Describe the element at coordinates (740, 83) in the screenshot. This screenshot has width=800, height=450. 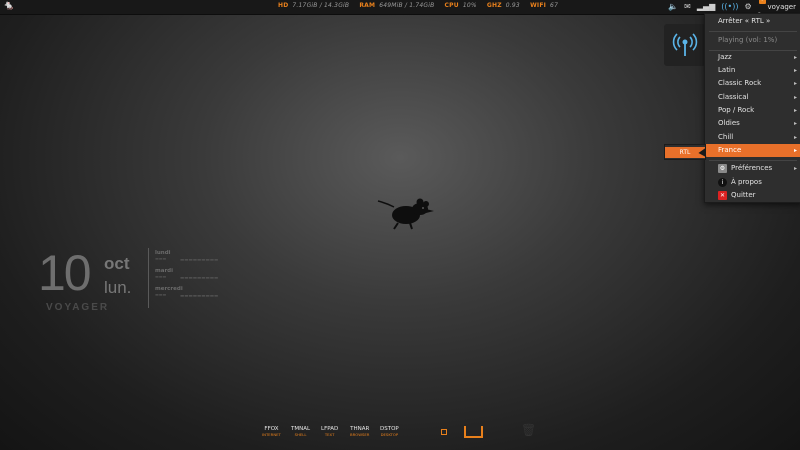
I see `genre-label: Classic Rock` at that location.